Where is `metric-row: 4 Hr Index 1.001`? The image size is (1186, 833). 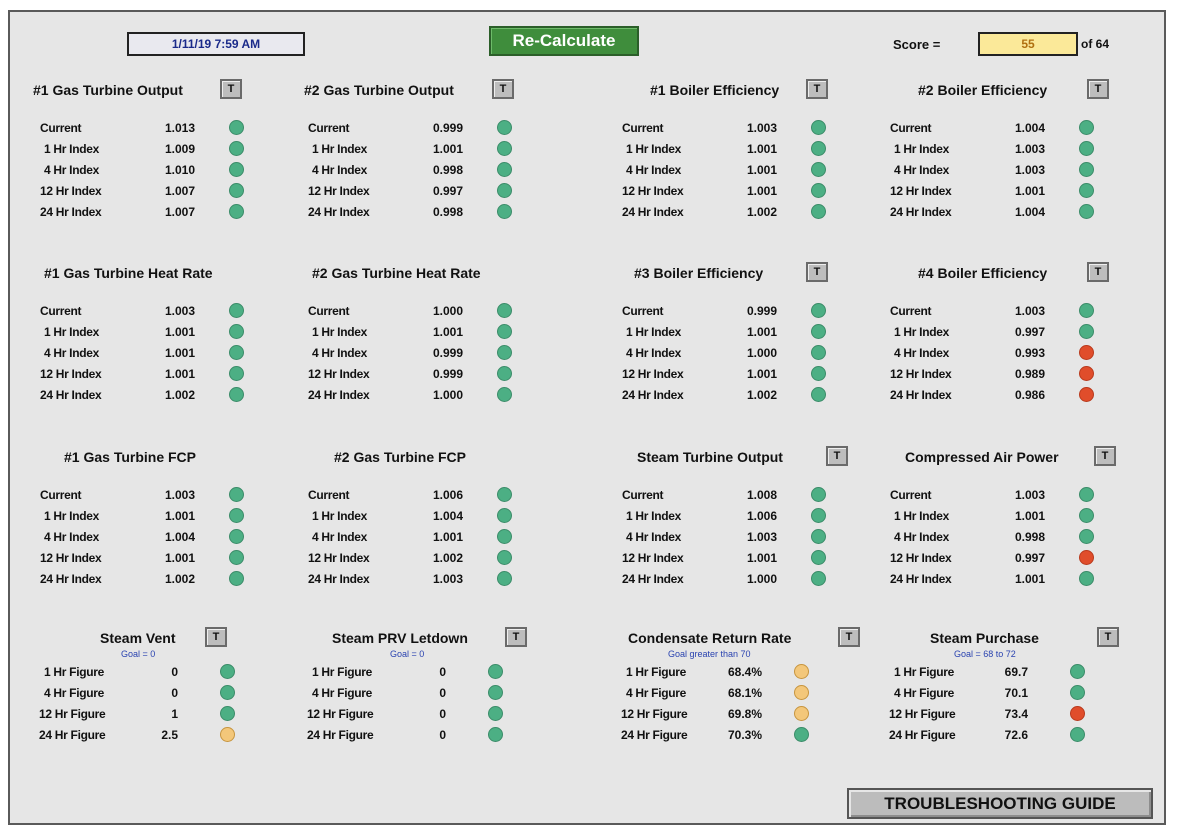
metric-row: 4 Hr Index 1.001 is located at coordinates (160, 353).